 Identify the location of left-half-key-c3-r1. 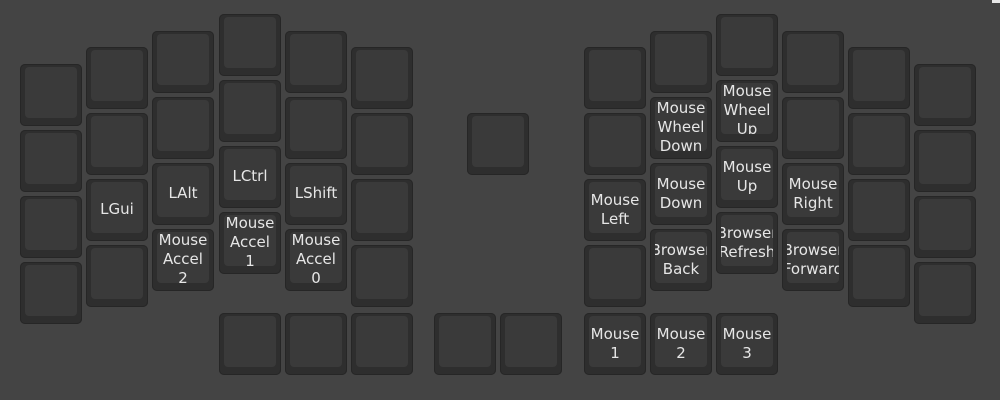
(250, 111).